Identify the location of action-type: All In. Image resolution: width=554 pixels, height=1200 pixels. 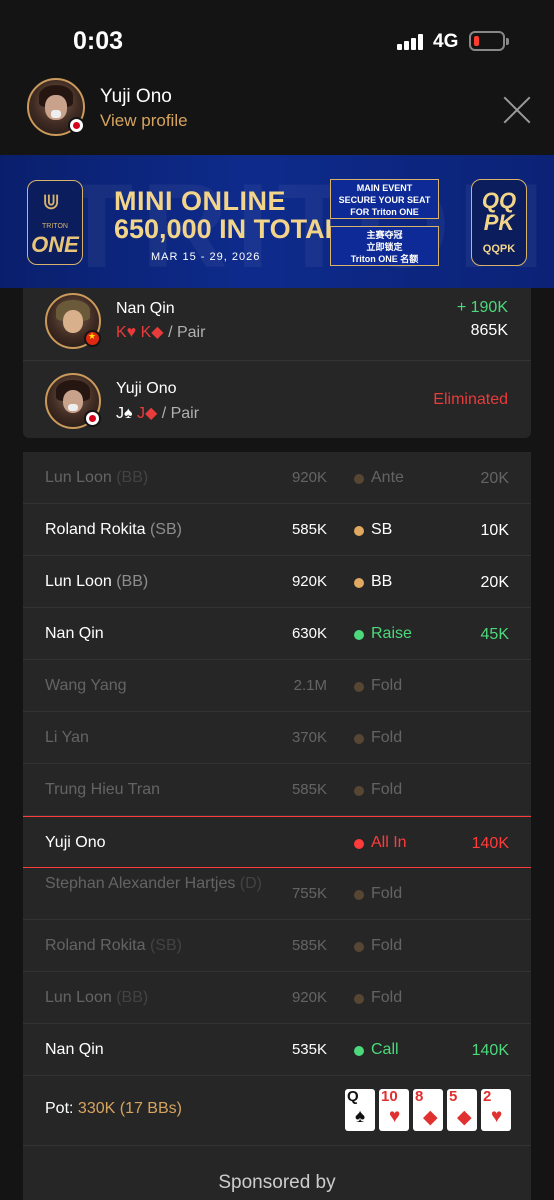
(389, 842).